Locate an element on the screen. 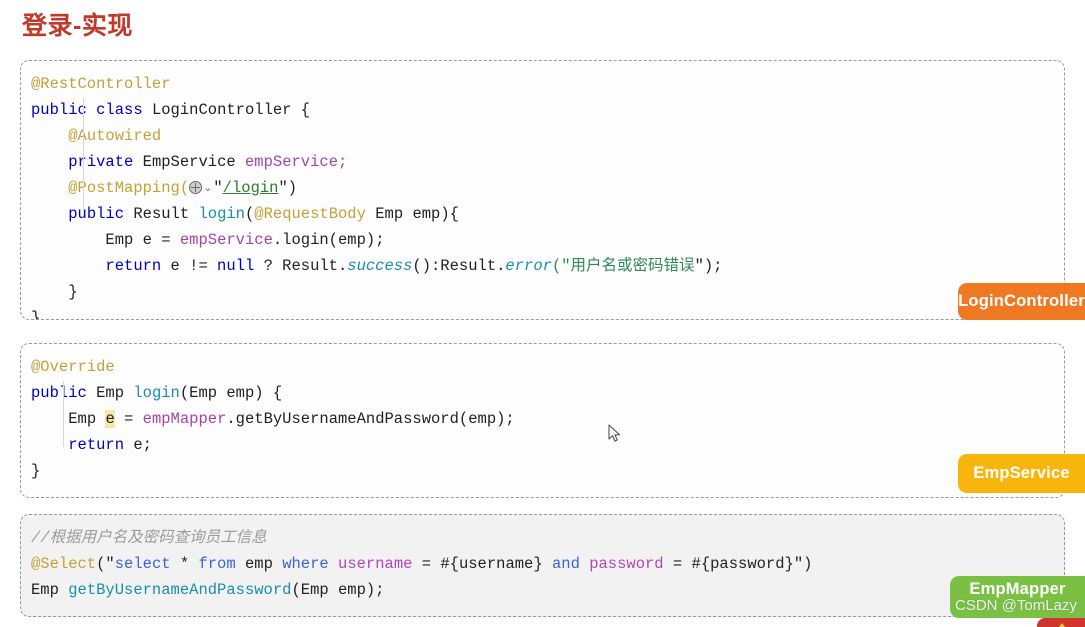 This screenshot has width=1085, height=627. type-result: Result is located at coordinates (161, 214).